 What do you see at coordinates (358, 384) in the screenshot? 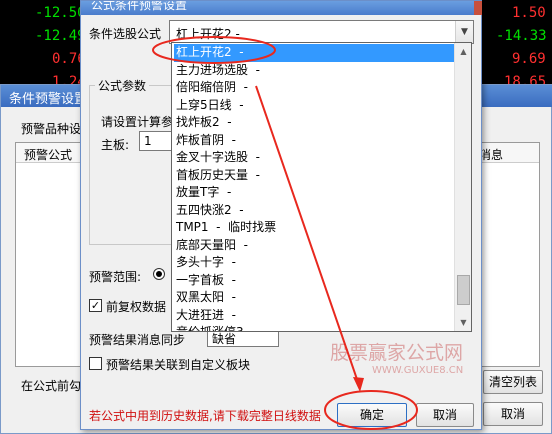
I see `annotation-arrow-head` at bounding box center [358, 384].